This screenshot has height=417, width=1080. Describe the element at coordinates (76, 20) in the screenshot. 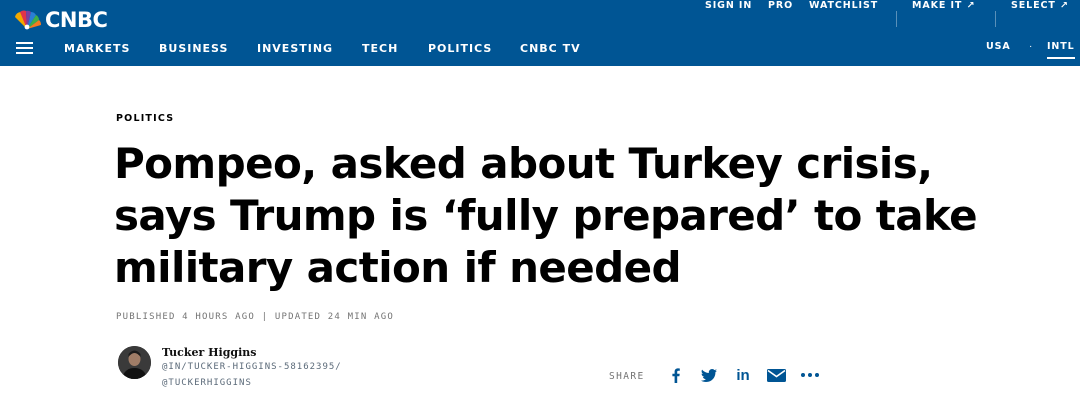

I see `brand-name: CNBC` at that location.